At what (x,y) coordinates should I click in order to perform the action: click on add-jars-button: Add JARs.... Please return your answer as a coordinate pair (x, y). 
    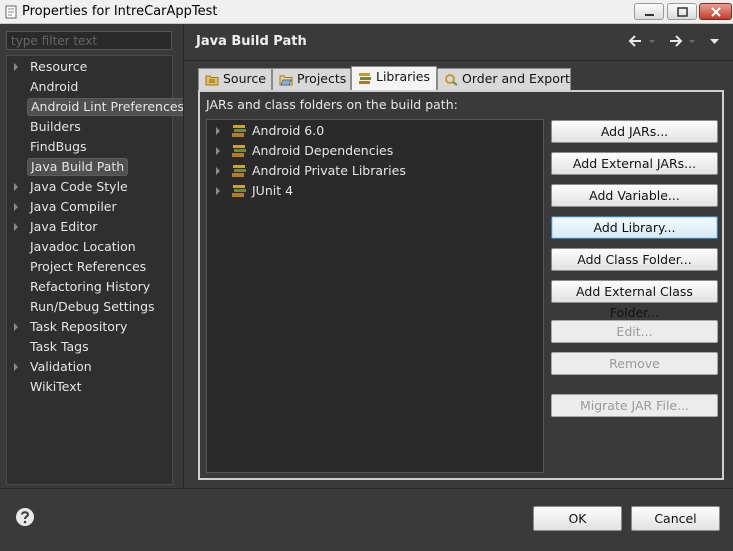
    Looking at the image, I should click on (634, 131).